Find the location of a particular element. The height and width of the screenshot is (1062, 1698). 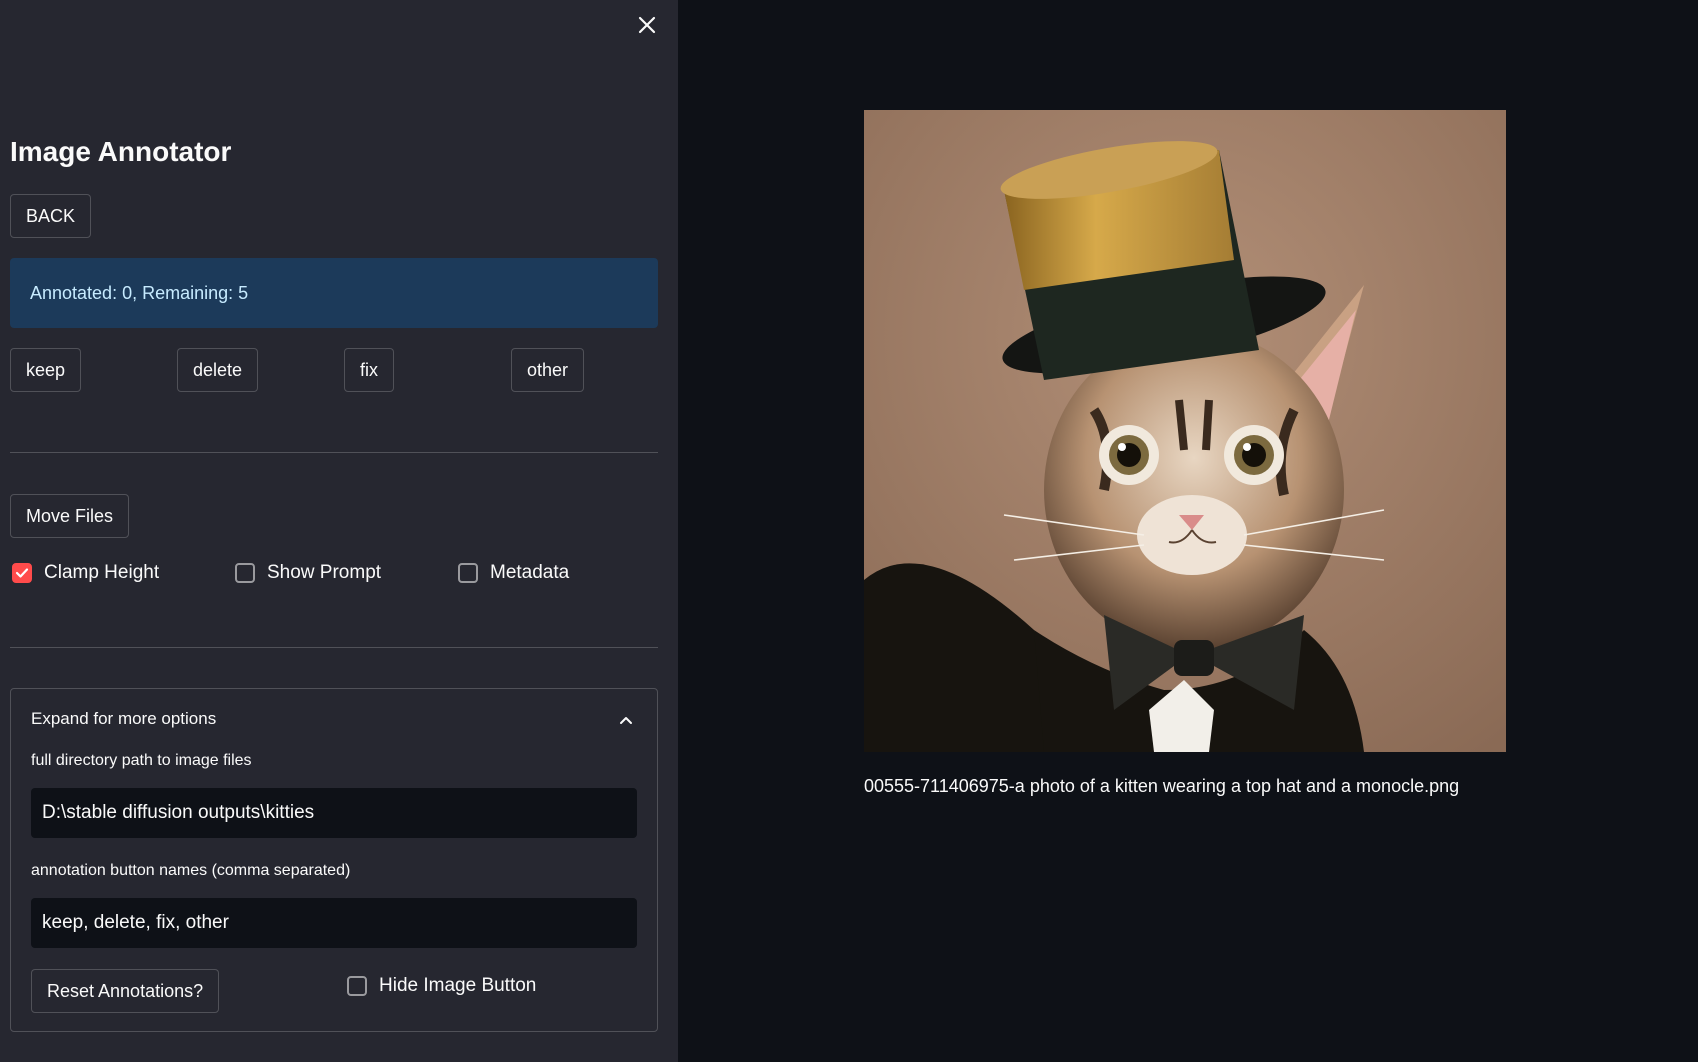

dir-path-input is located at coordinates (334, 813).